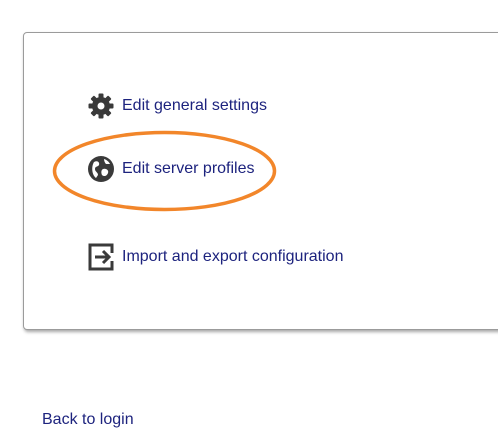  I want to click on back-to-login-link: Back to login, so click(88, 420).